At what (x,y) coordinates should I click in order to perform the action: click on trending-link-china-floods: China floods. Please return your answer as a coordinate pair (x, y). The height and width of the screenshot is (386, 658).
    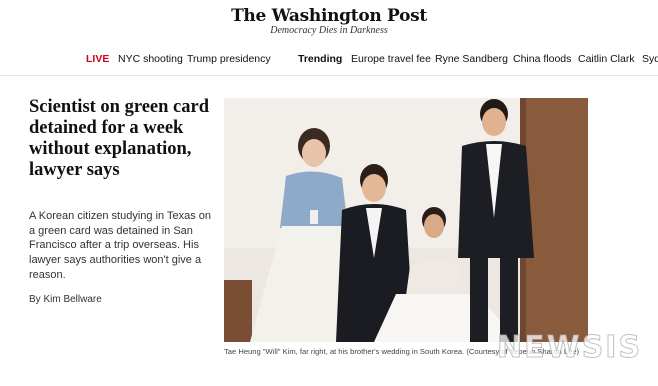
    Looking at the image, I should click on (542, 59).